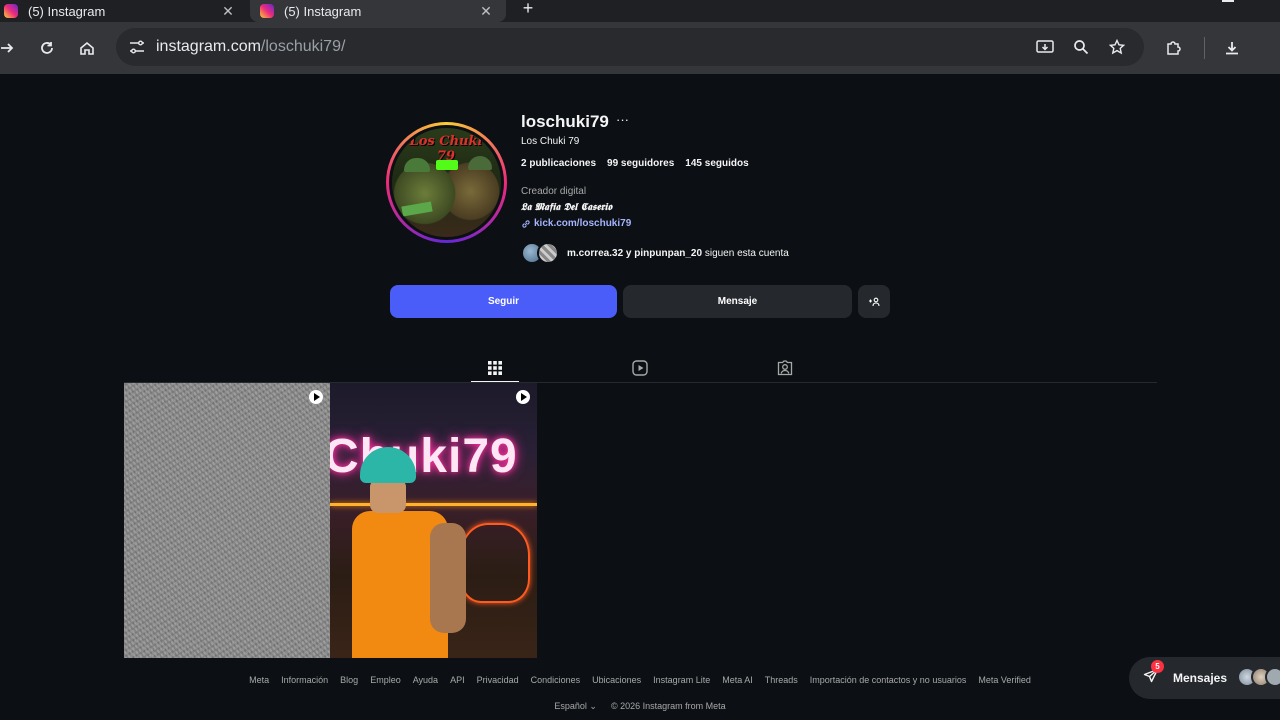 The height and width of the screenshot is (720, 1280). I want to click on footer-link: Empleo, so click(385, 680).